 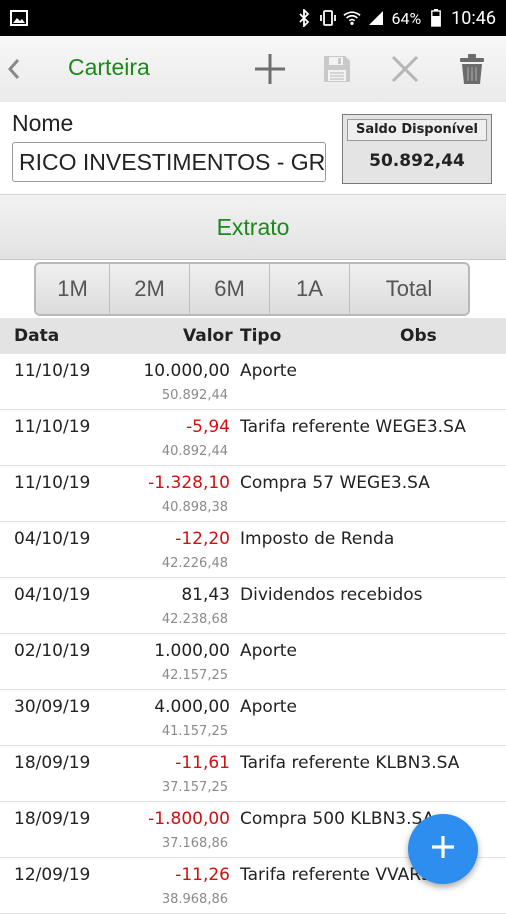 What do you see at coordinates (405, 69) in the screenshot?
I see `close-icon` at bounding box center [405, 69].